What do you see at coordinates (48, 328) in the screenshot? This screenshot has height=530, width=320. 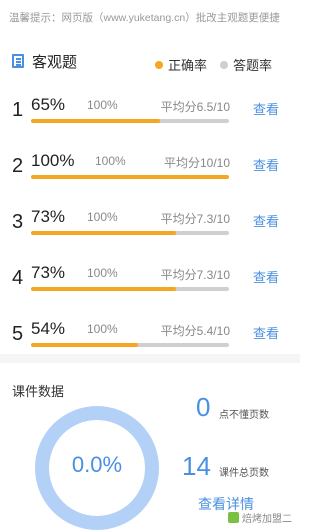 I see `correct-rate: 54%` at bounding box center [48, 328].